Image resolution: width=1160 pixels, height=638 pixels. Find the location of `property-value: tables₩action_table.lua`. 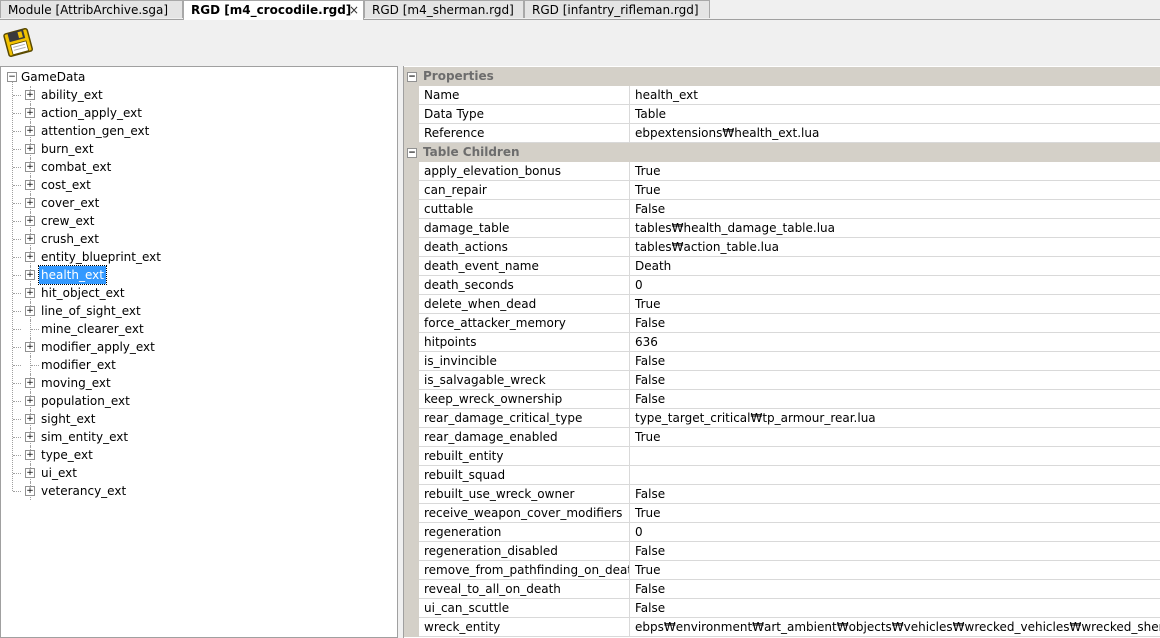

property-value: tables₩action_table.lua is located at coordinates (895, 247).